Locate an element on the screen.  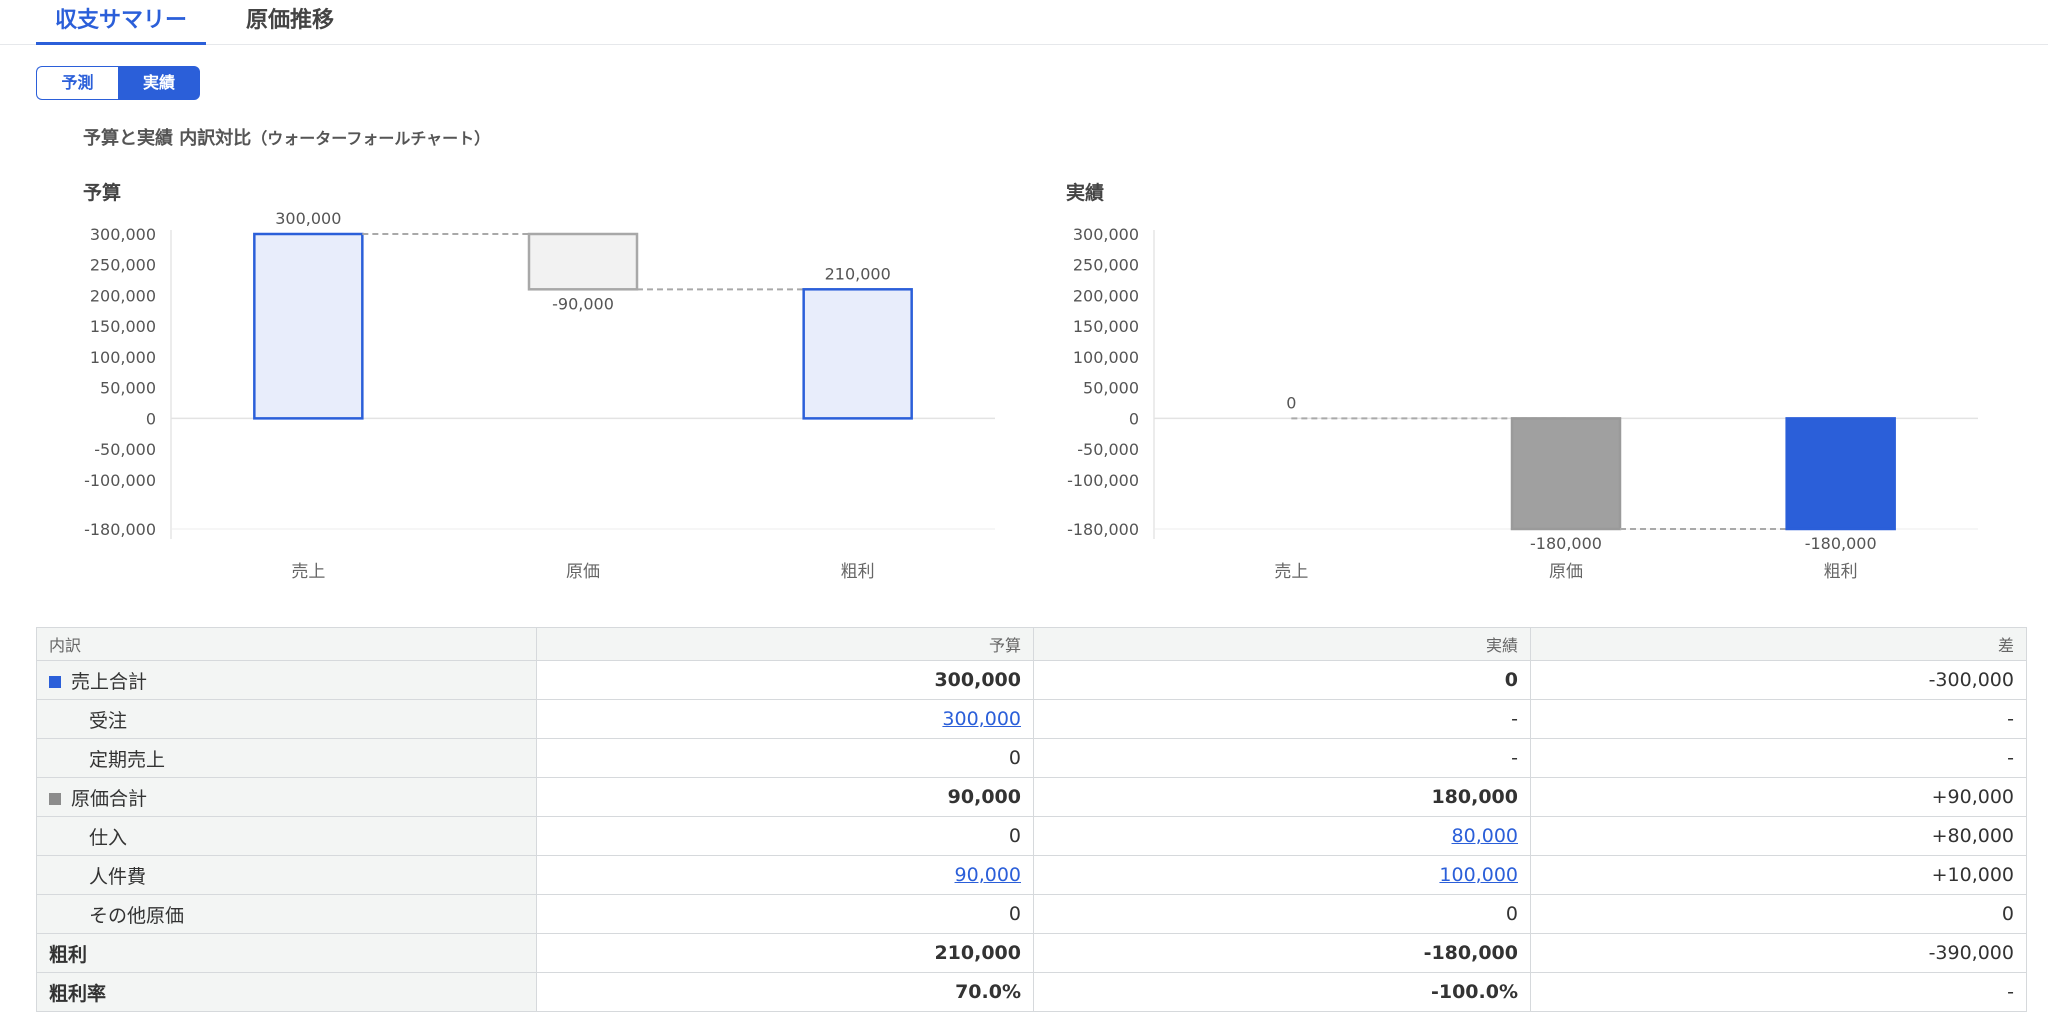
table-row: 受注 300,000 - - is located at coordinates (1031, 719).